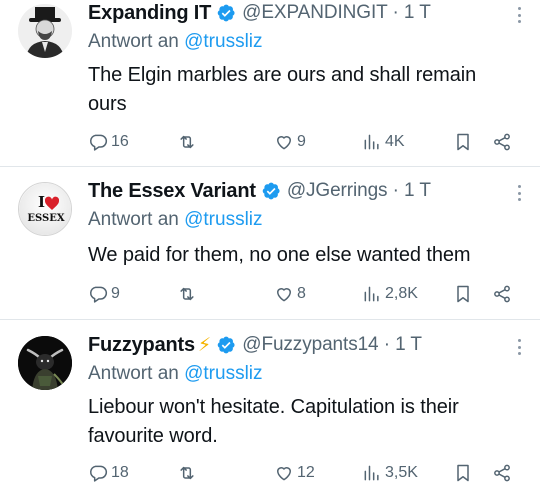  What do you see at coordinates (359, 191) in the screenshot?
I see `handle-and-time: @JGerrings · 1 T` at bounding box center [359, 191].